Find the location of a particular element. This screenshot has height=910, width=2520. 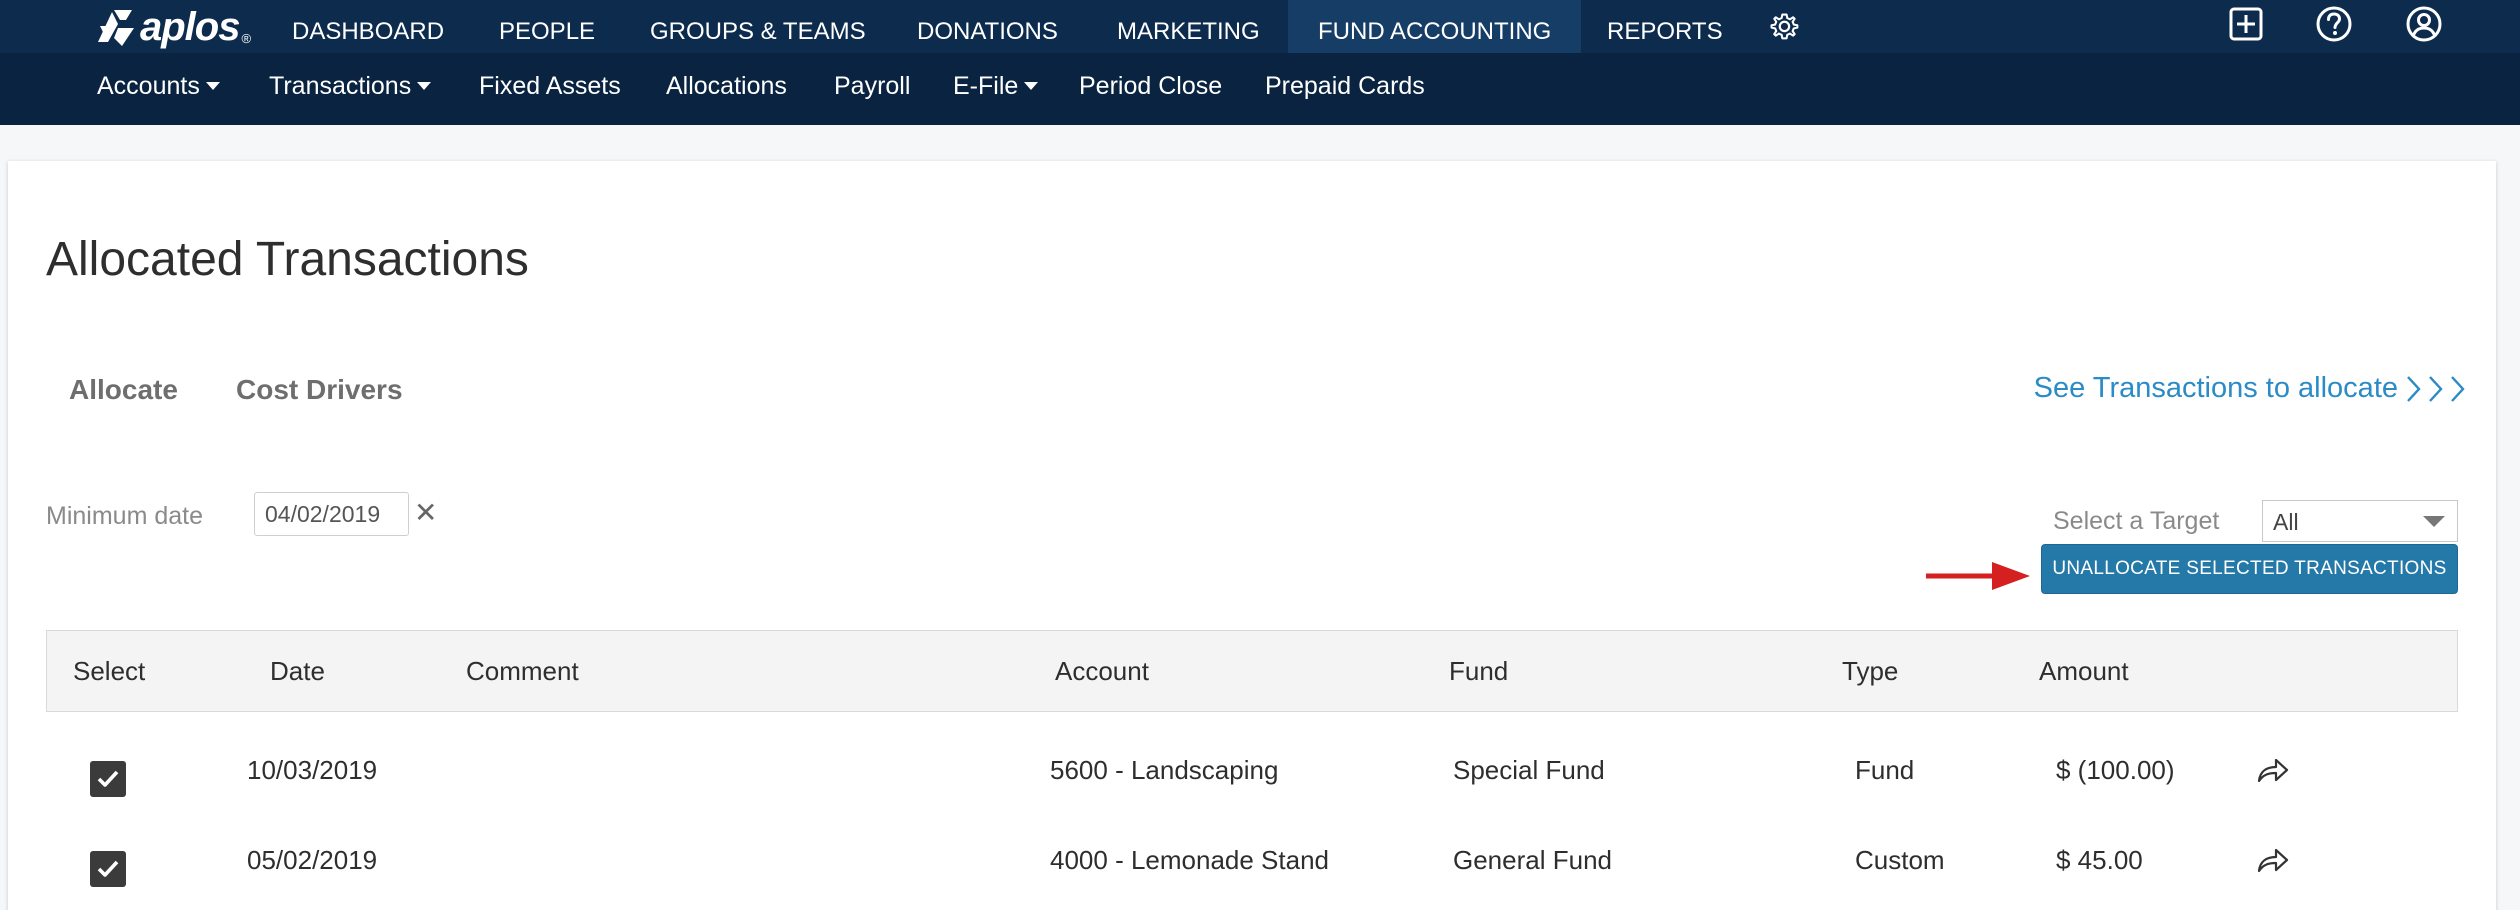

clear-date-icon: ✕ is located at coordinates (425, 513).